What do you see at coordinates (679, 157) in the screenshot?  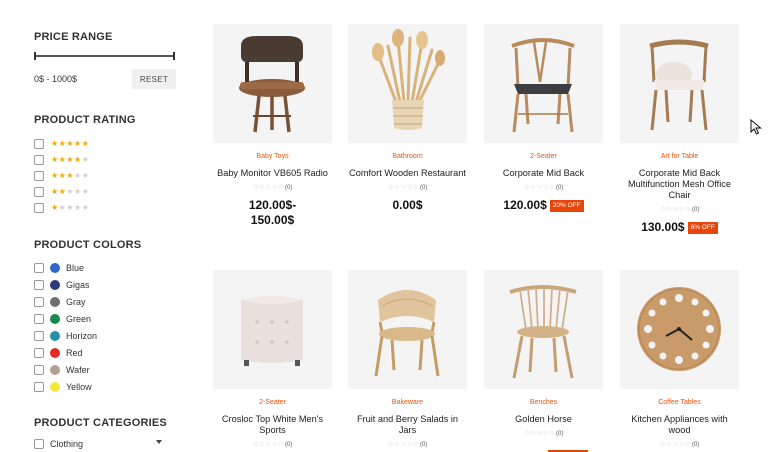 I see `product-category: Art for Table` at bounding box center [679, 157].